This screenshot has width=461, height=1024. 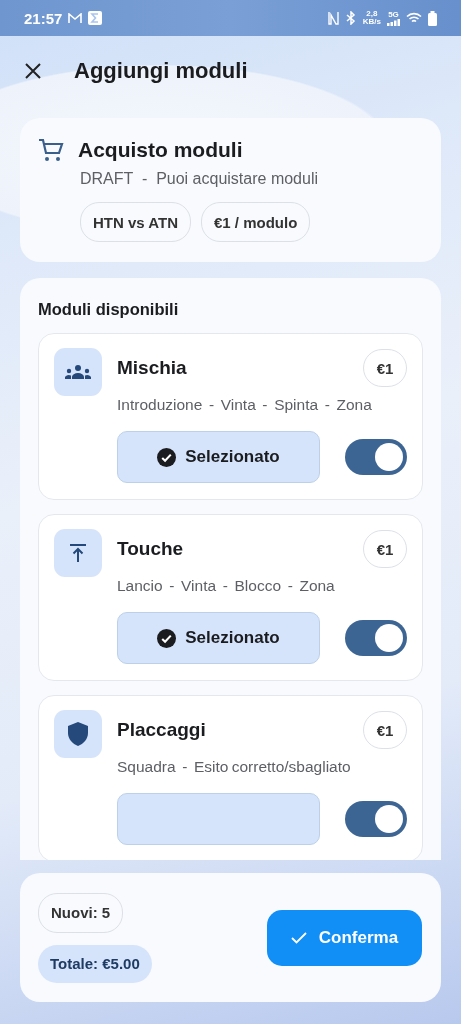 I want to click on purchase-subtitle: DRAFT - Puoi acquistare moduli, so click(x=199, y=179).